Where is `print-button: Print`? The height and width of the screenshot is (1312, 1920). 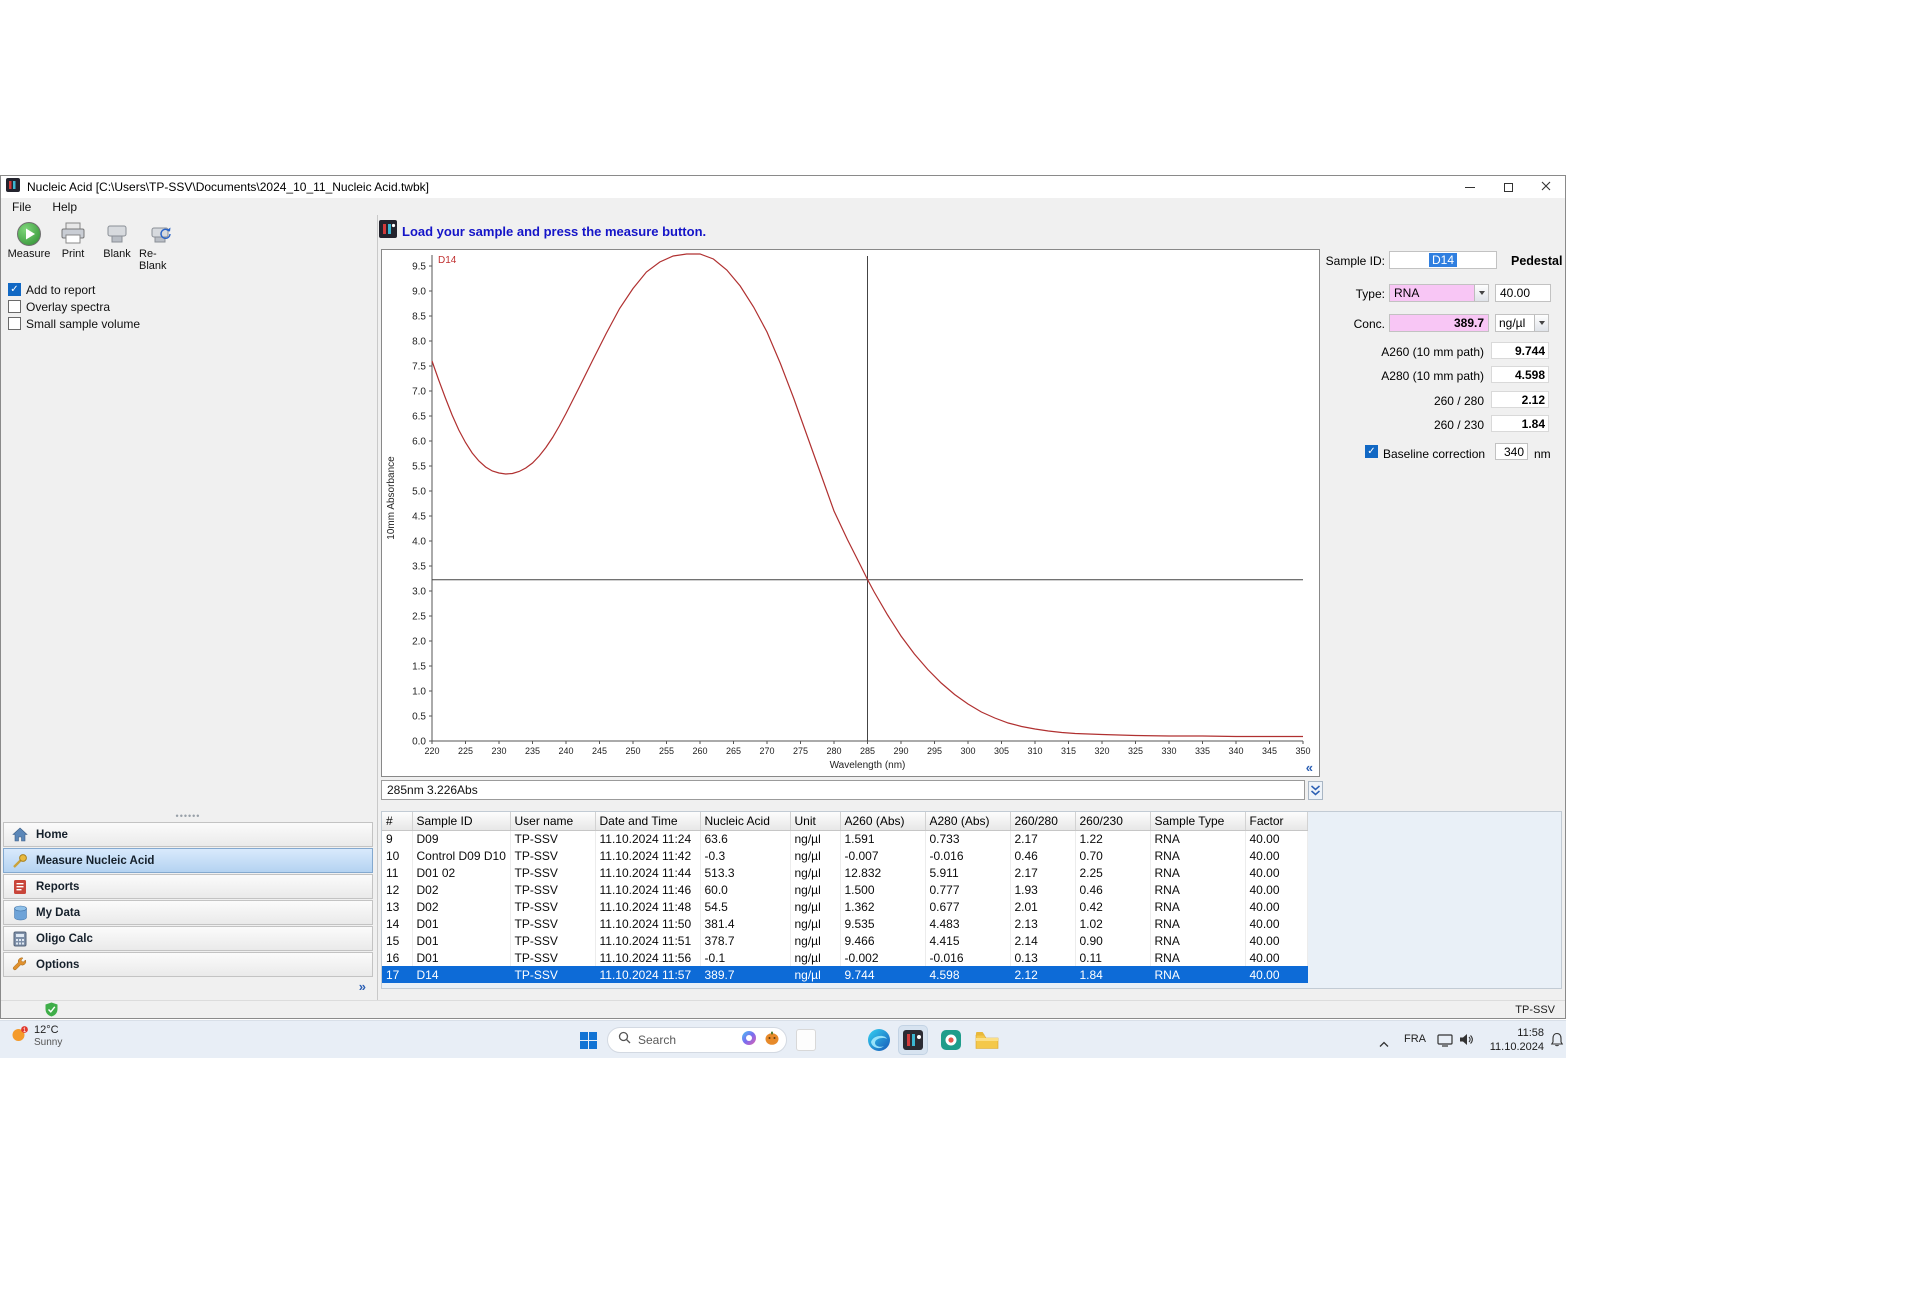
print-button: Print is located at coordinates (73, 246).